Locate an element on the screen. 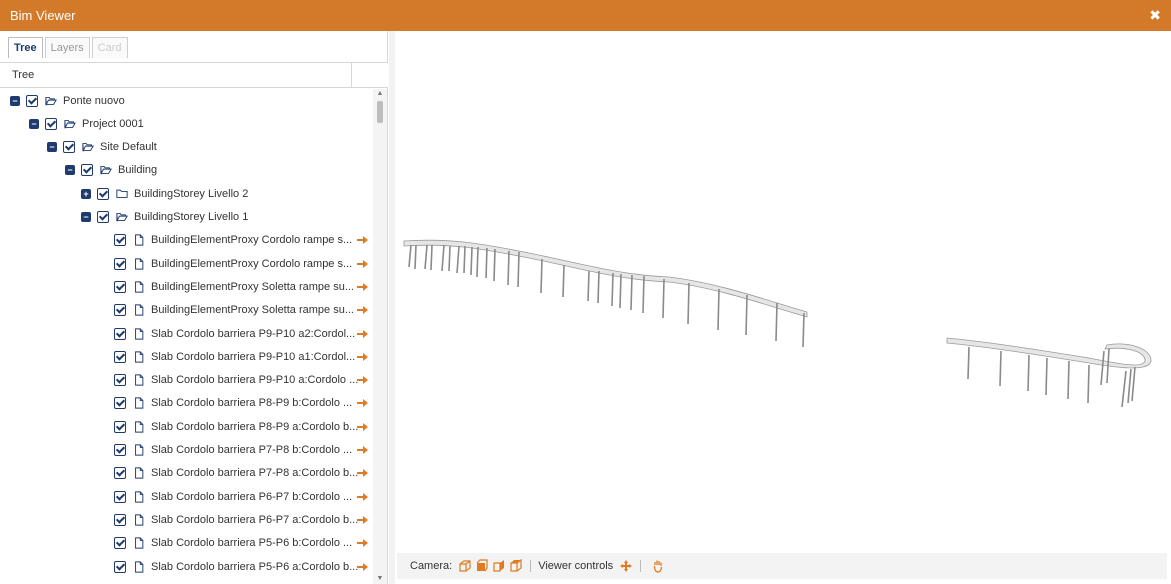 The width and height of the screenshot is (1171, 584). tree-node: − Building is located at coordinates (186, 170).